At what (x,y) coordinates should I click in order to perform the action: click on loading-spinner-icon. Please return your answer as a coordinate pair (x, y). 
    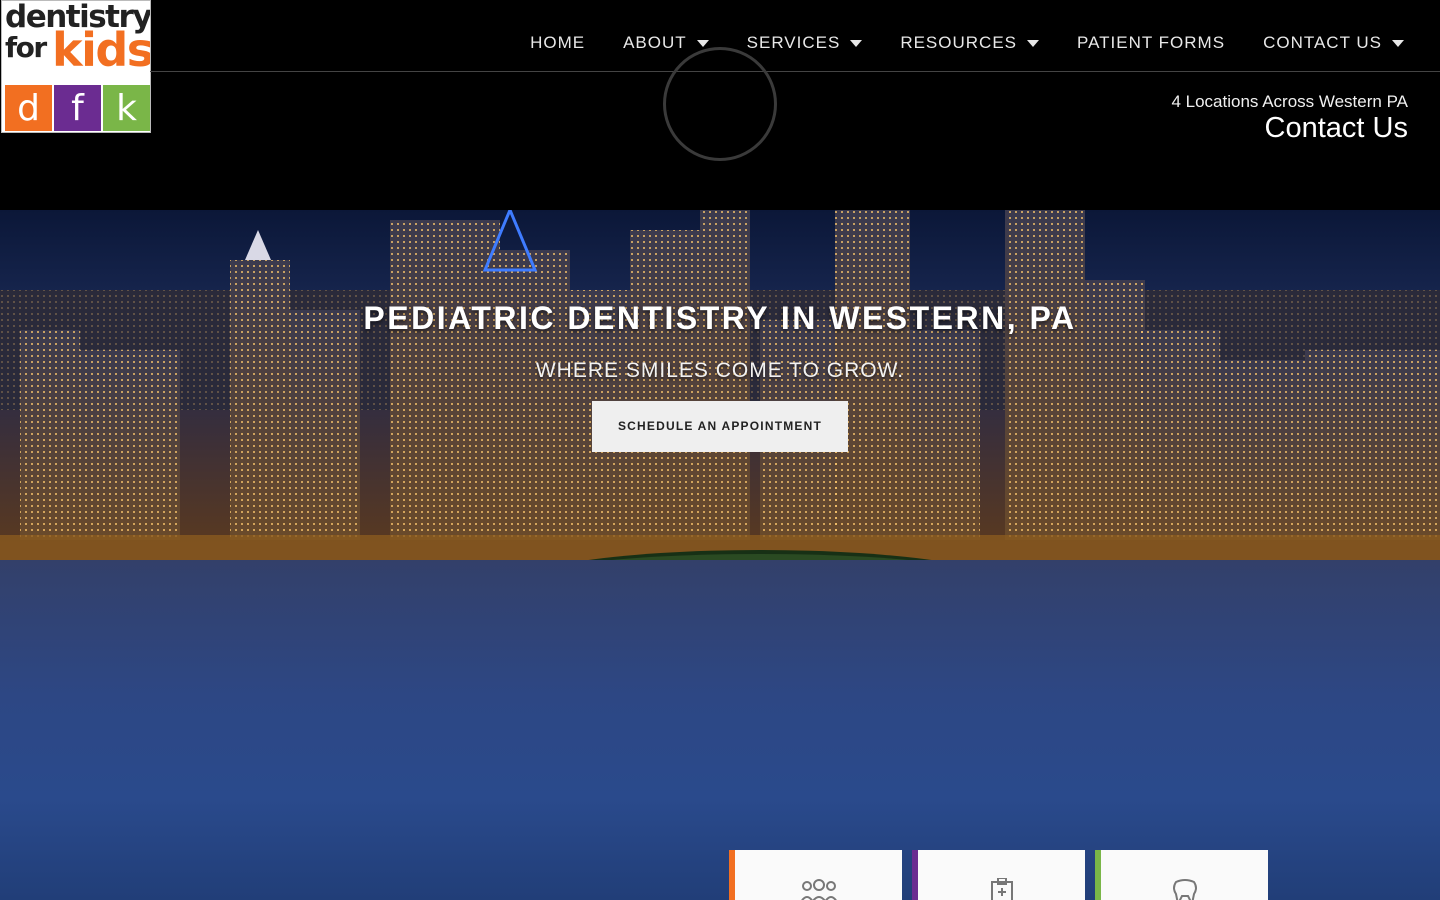
    Looking at the image, I should click on (720, 104).